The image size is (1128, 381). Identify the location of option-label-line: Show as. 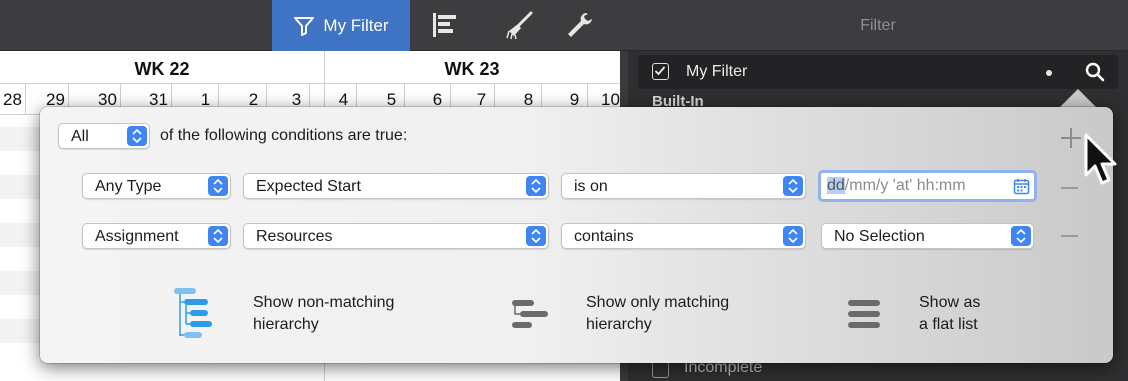
(950, 302).